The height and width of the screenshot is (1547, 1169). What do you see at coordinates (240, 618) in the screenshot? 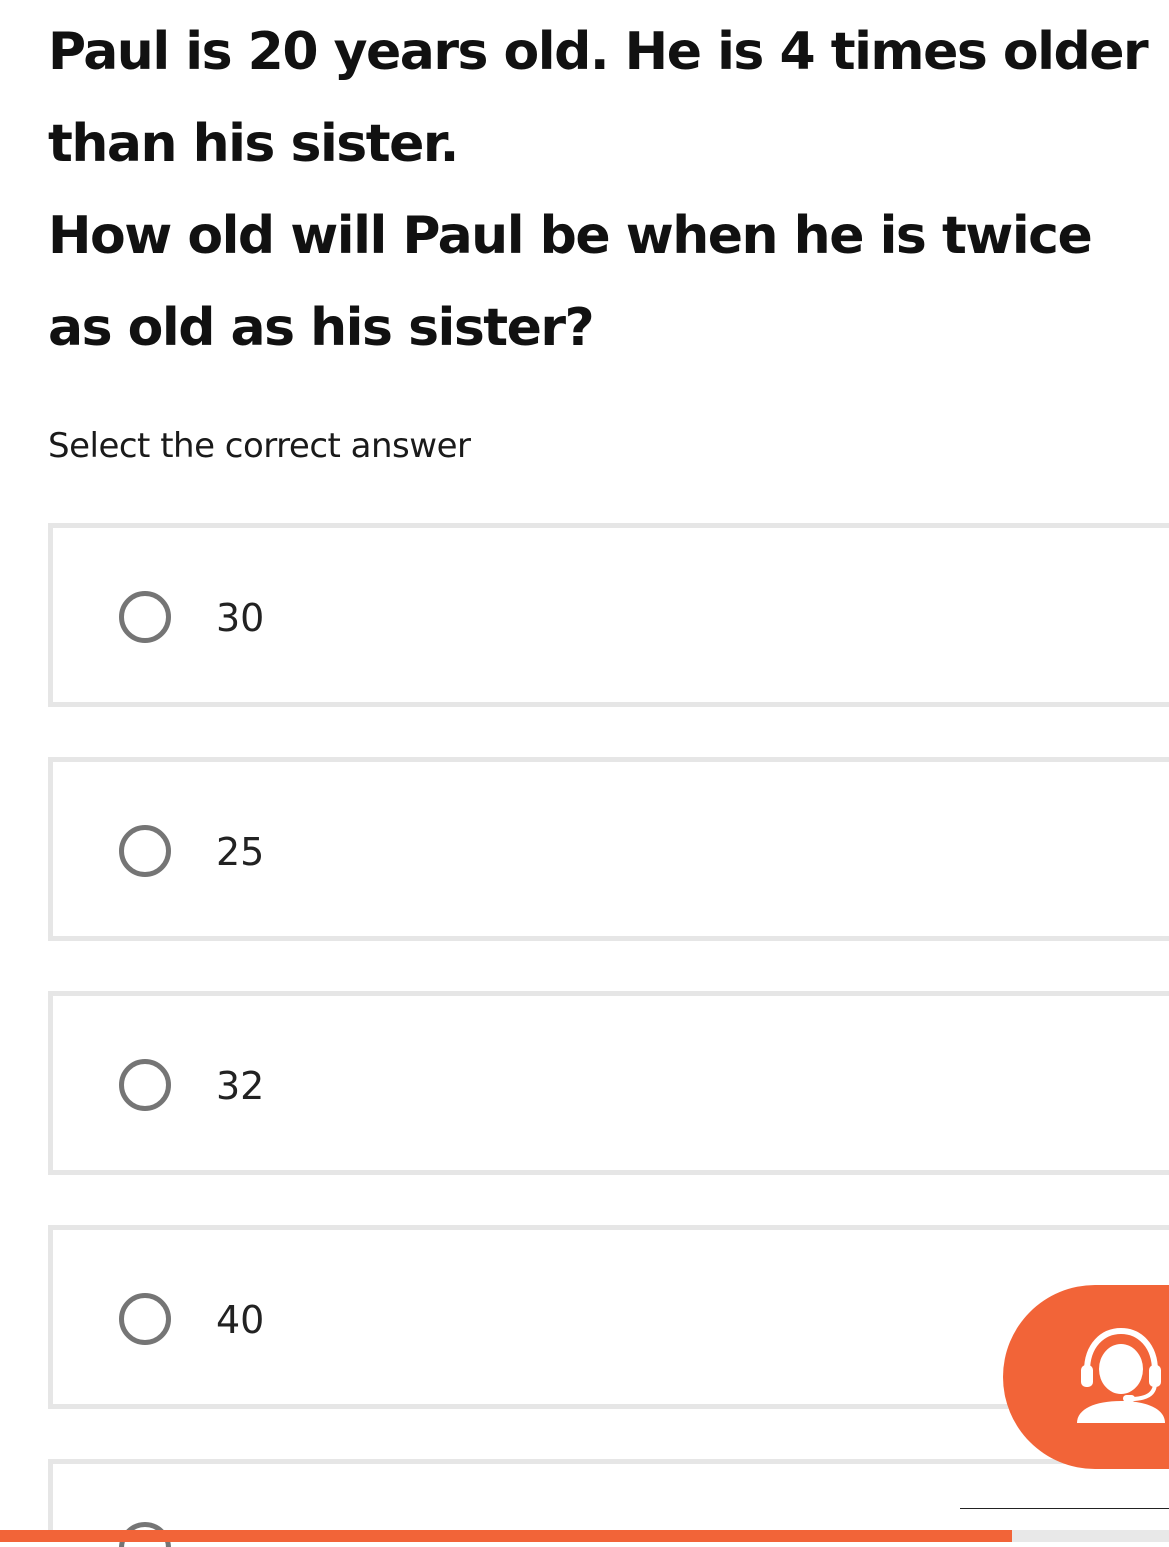
I see `answer-option-label: 30` at bounding box center [240, 618].